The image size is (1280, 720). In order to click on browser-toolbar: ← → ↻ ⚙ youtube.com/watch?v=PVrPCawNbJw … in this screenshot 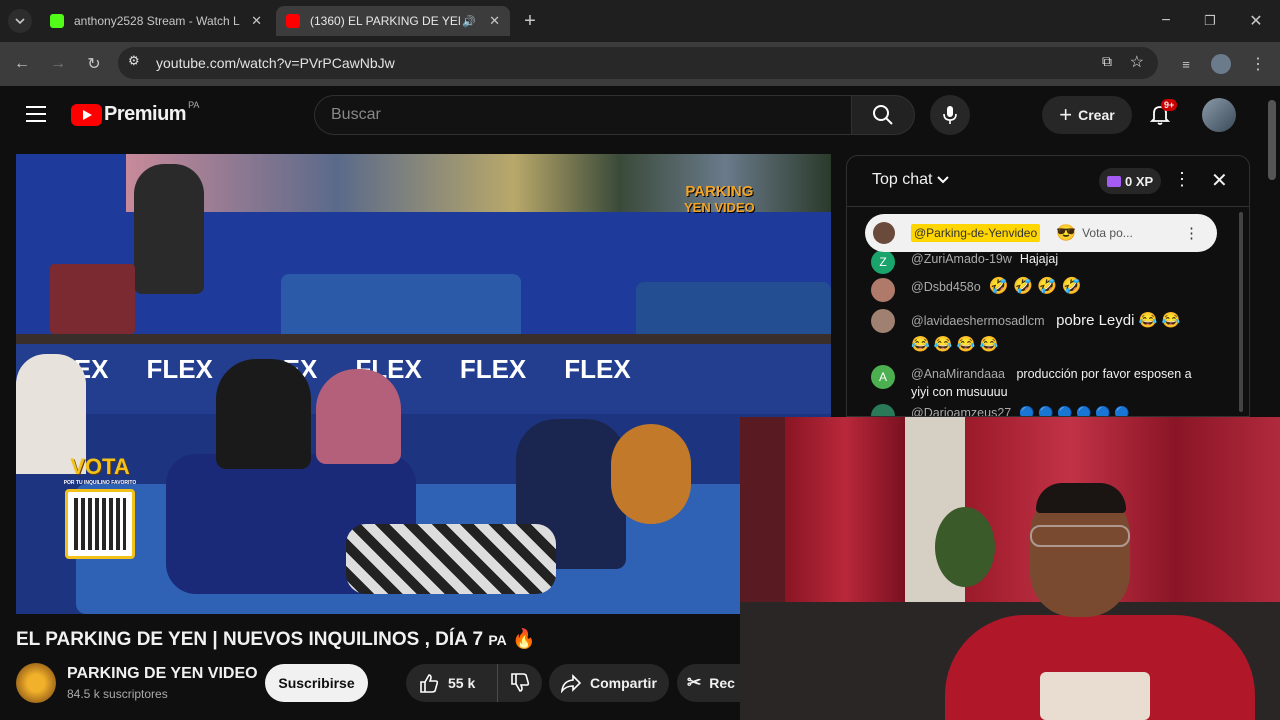, I will do `click(640, 64)`.